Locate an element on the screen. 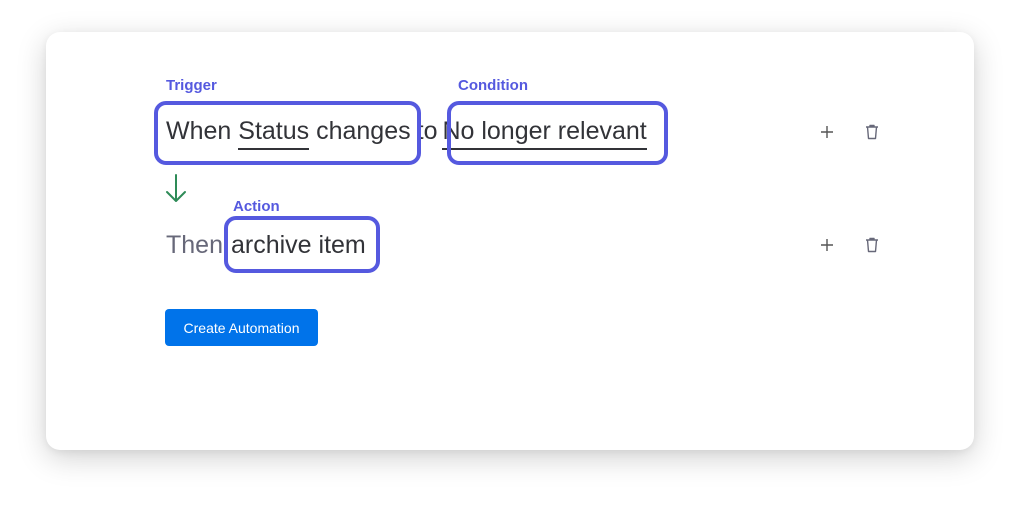 This screenshot has height=510, width=1020. delete-action-button is located at coordinates (872, 245).